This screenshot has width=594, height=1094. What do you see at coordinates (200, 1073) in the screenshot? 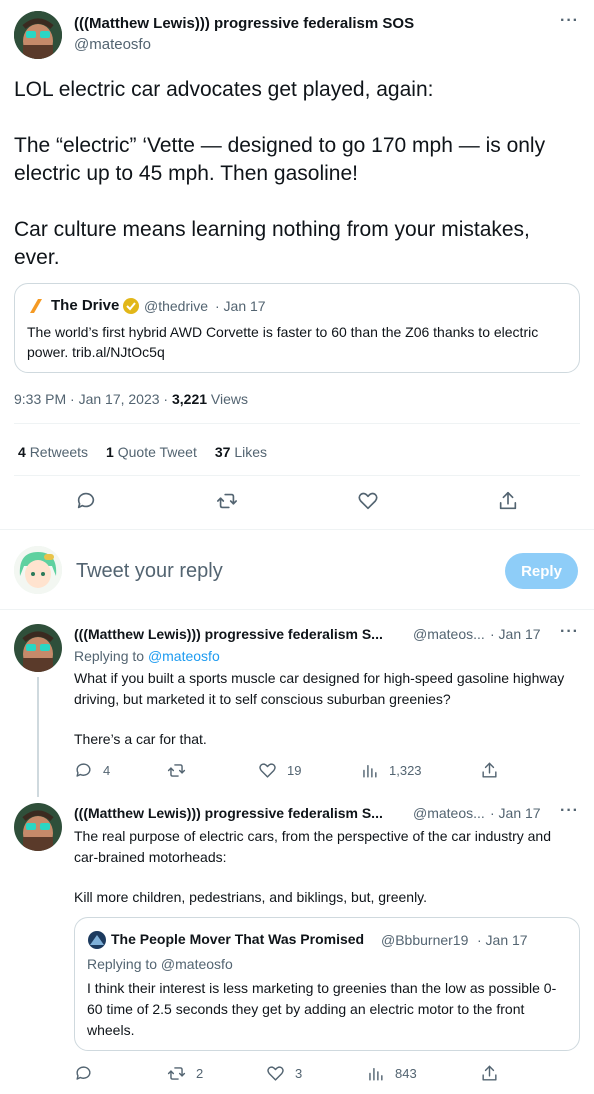
I see `retweet-count: 2` at bounding box center [200, 1073].